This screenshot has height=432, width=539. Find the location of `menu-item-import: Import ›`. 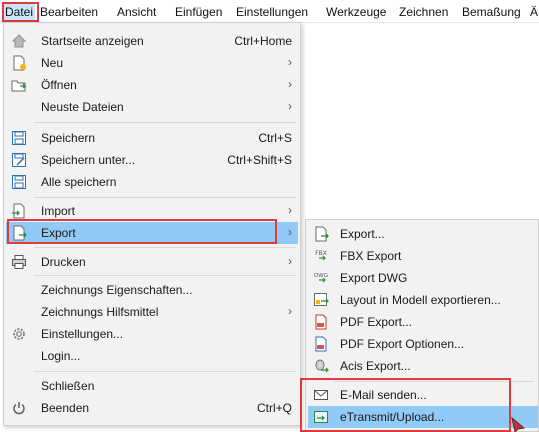

menu-item-import: Import › is located at coordinates (152, 211).